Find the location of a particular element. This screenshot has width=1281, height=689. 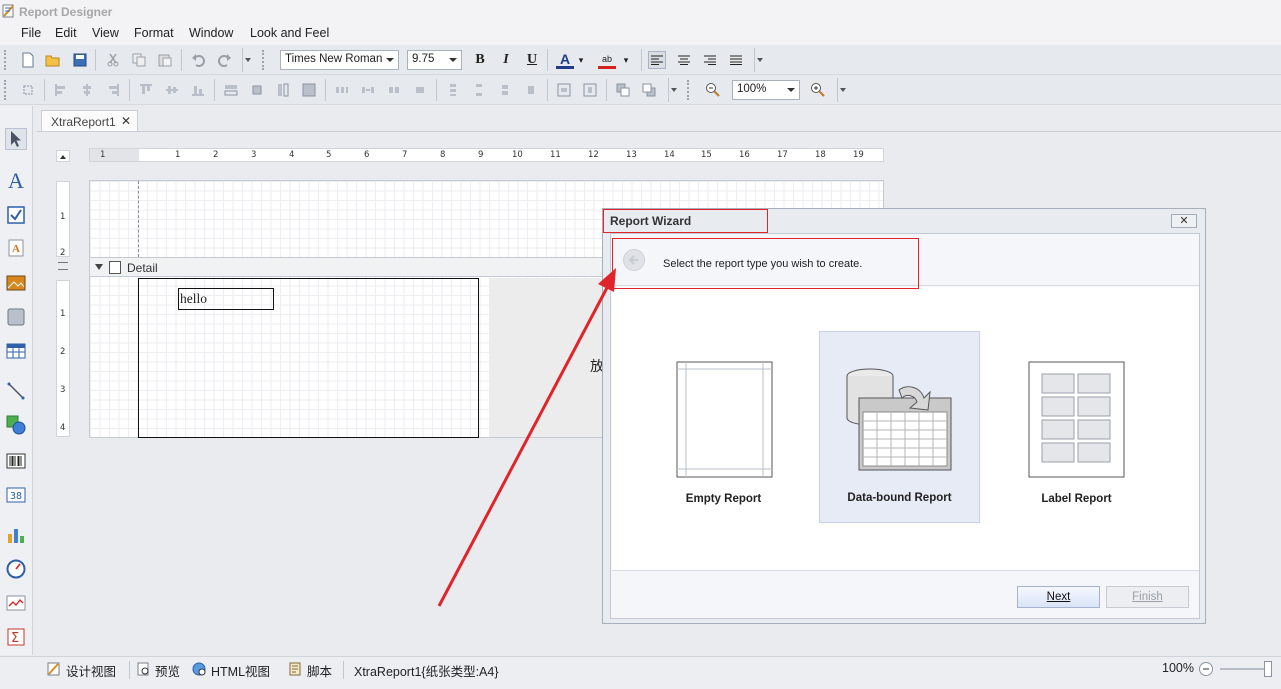

panel-tool is located at coordinates (16, 317).